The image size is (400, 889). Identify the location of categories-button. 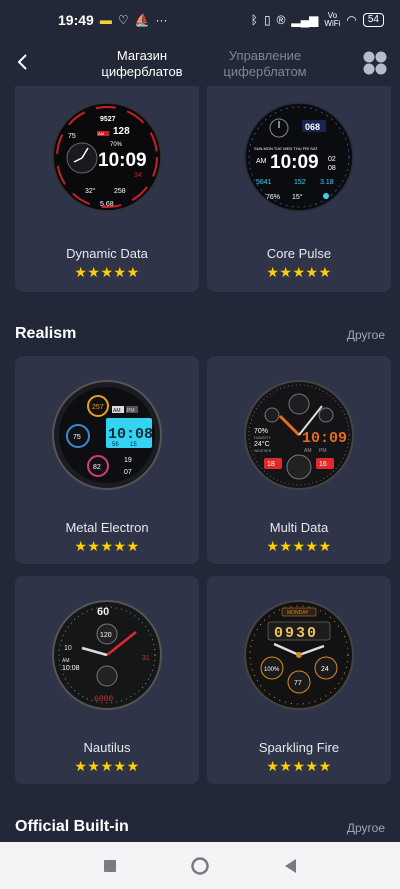
(375, 63).